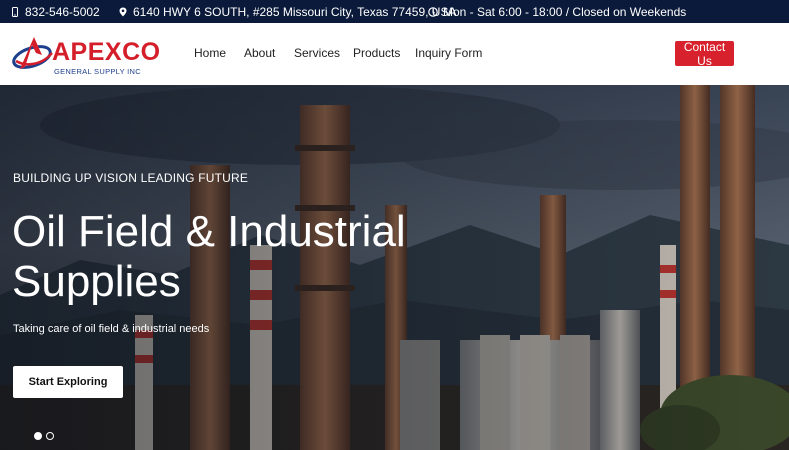  What do you see at coordinates (210, 53) in the screenshot?
I see `nav-home: Home` at bounding box center [210, 53].